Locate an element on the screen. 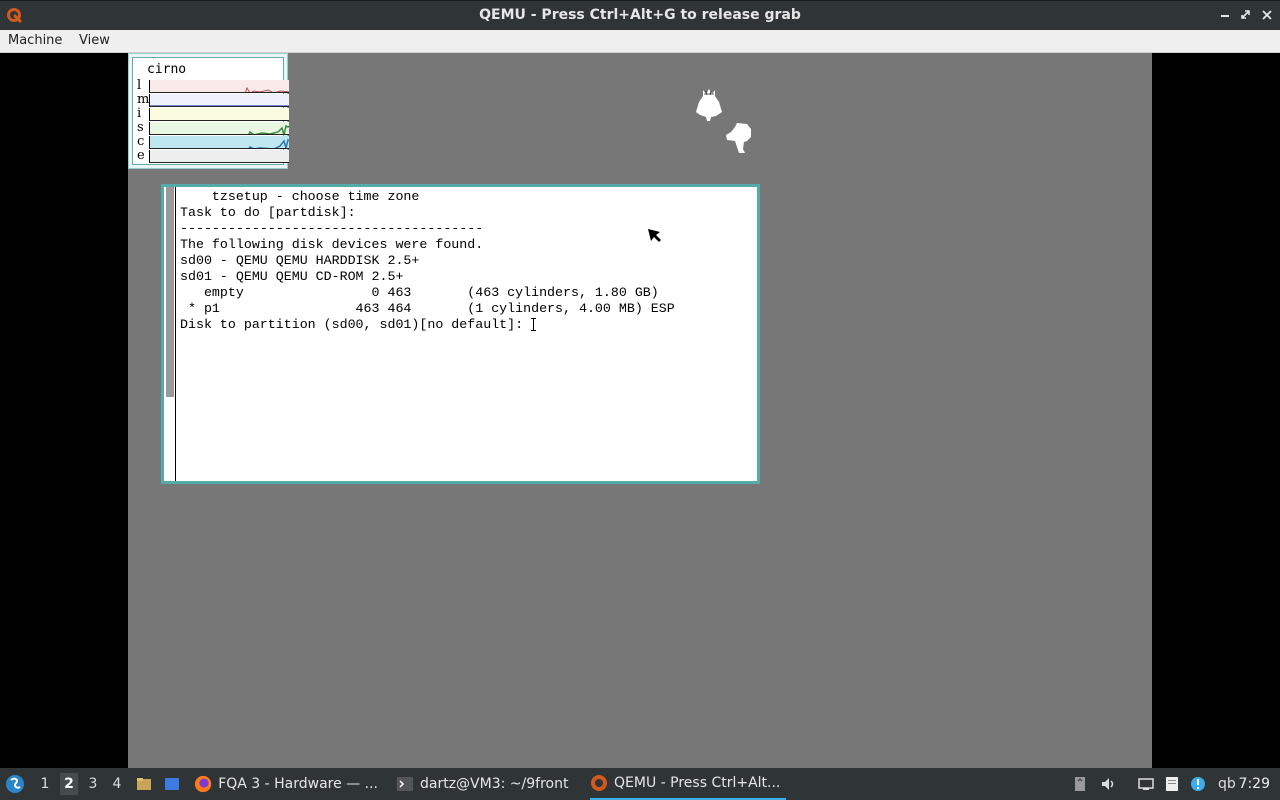  close-icon is located at coordinates (1267, 15).